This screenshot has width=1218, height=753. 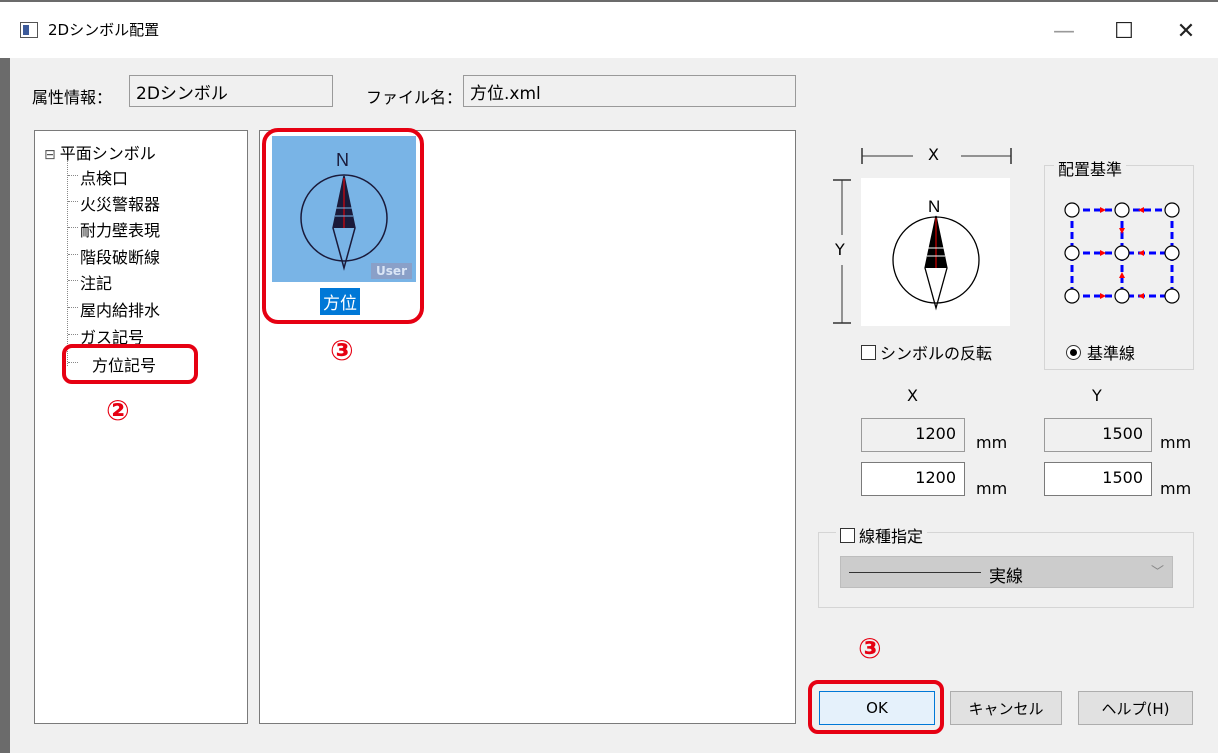 I want to click on title-bar: 2Dシンボル配置 — ☐ ✕, so click(x=609, y=29).